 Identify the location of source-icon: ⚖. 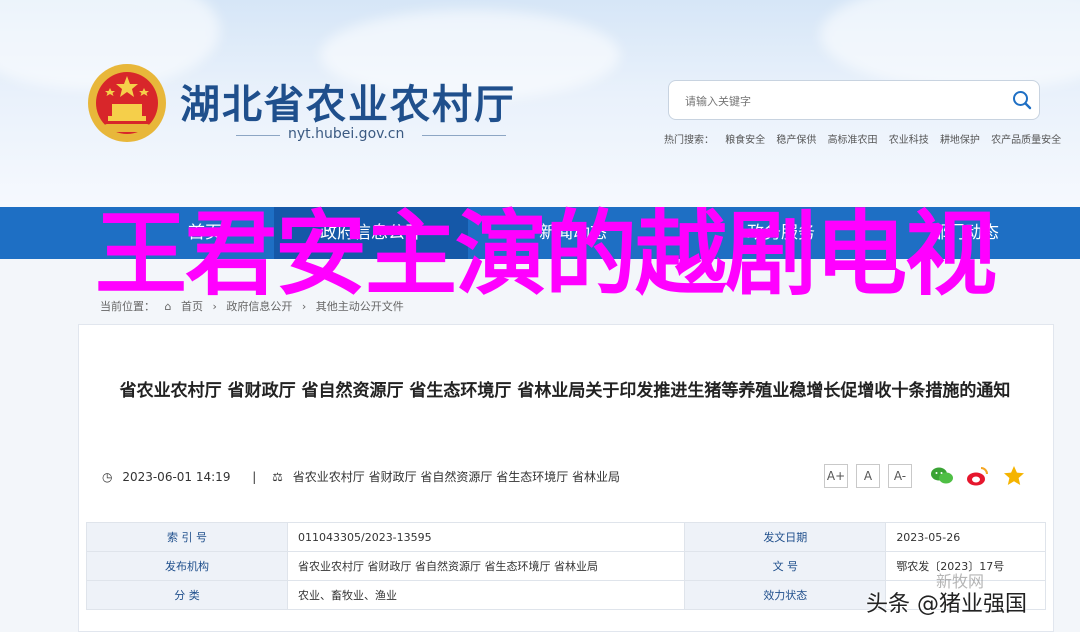
(277, 477).